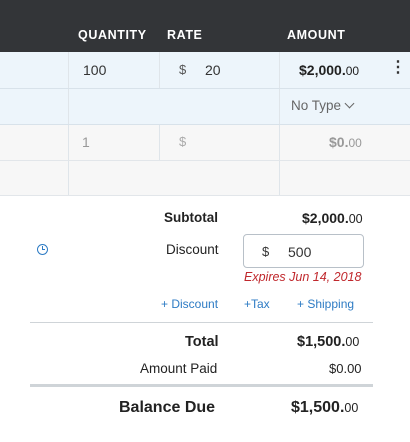 The height and width of the screenshot is (442, 410). I want to click on new-item-row: 1 $ $0.00, so click(205, 143).